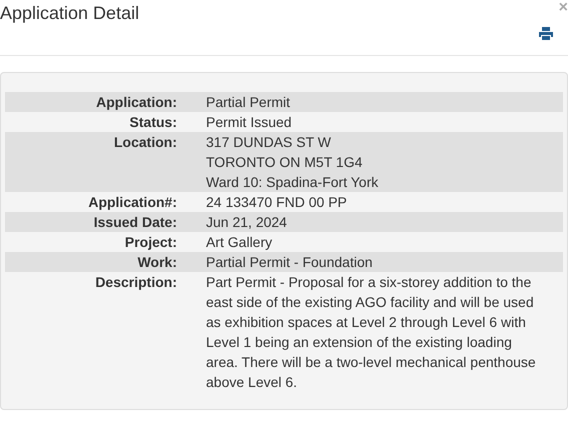 The image size is (568, 421). What do you see at coordinates (277, 202) in the screenshot?
I see `field-value: 24 133470 FND 00 PP` at bounding box center [277, 202].